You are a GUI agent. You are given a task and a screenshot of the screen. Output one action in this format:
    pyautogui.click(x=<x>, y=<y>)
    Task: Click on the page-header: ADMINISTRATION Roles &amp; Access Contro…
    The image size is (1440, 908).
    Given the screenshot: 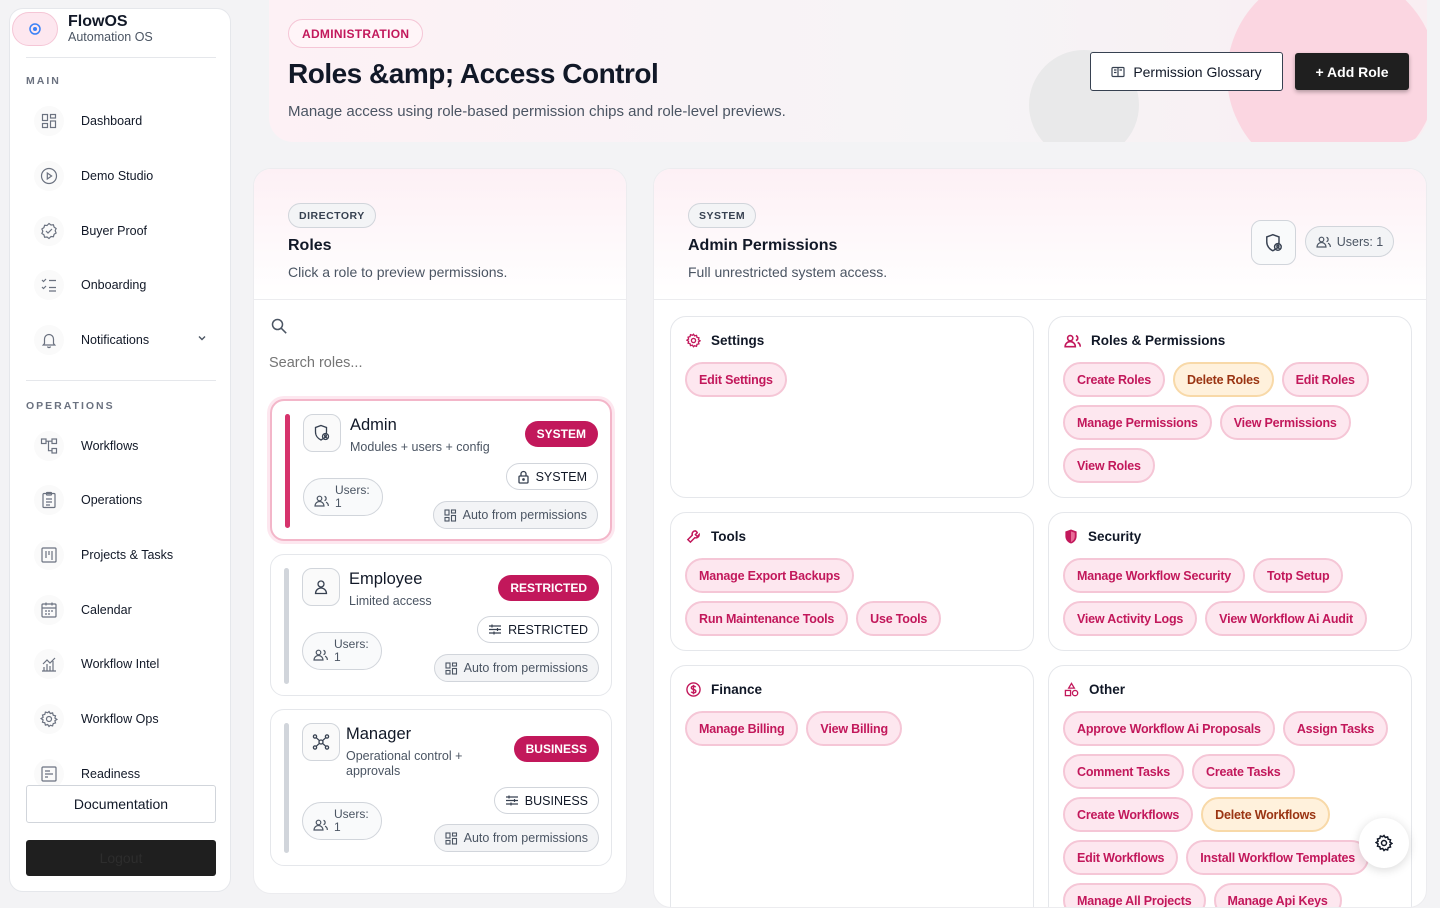 What is the action you would take?
    pyautogui.click(x=848, y=71)
    